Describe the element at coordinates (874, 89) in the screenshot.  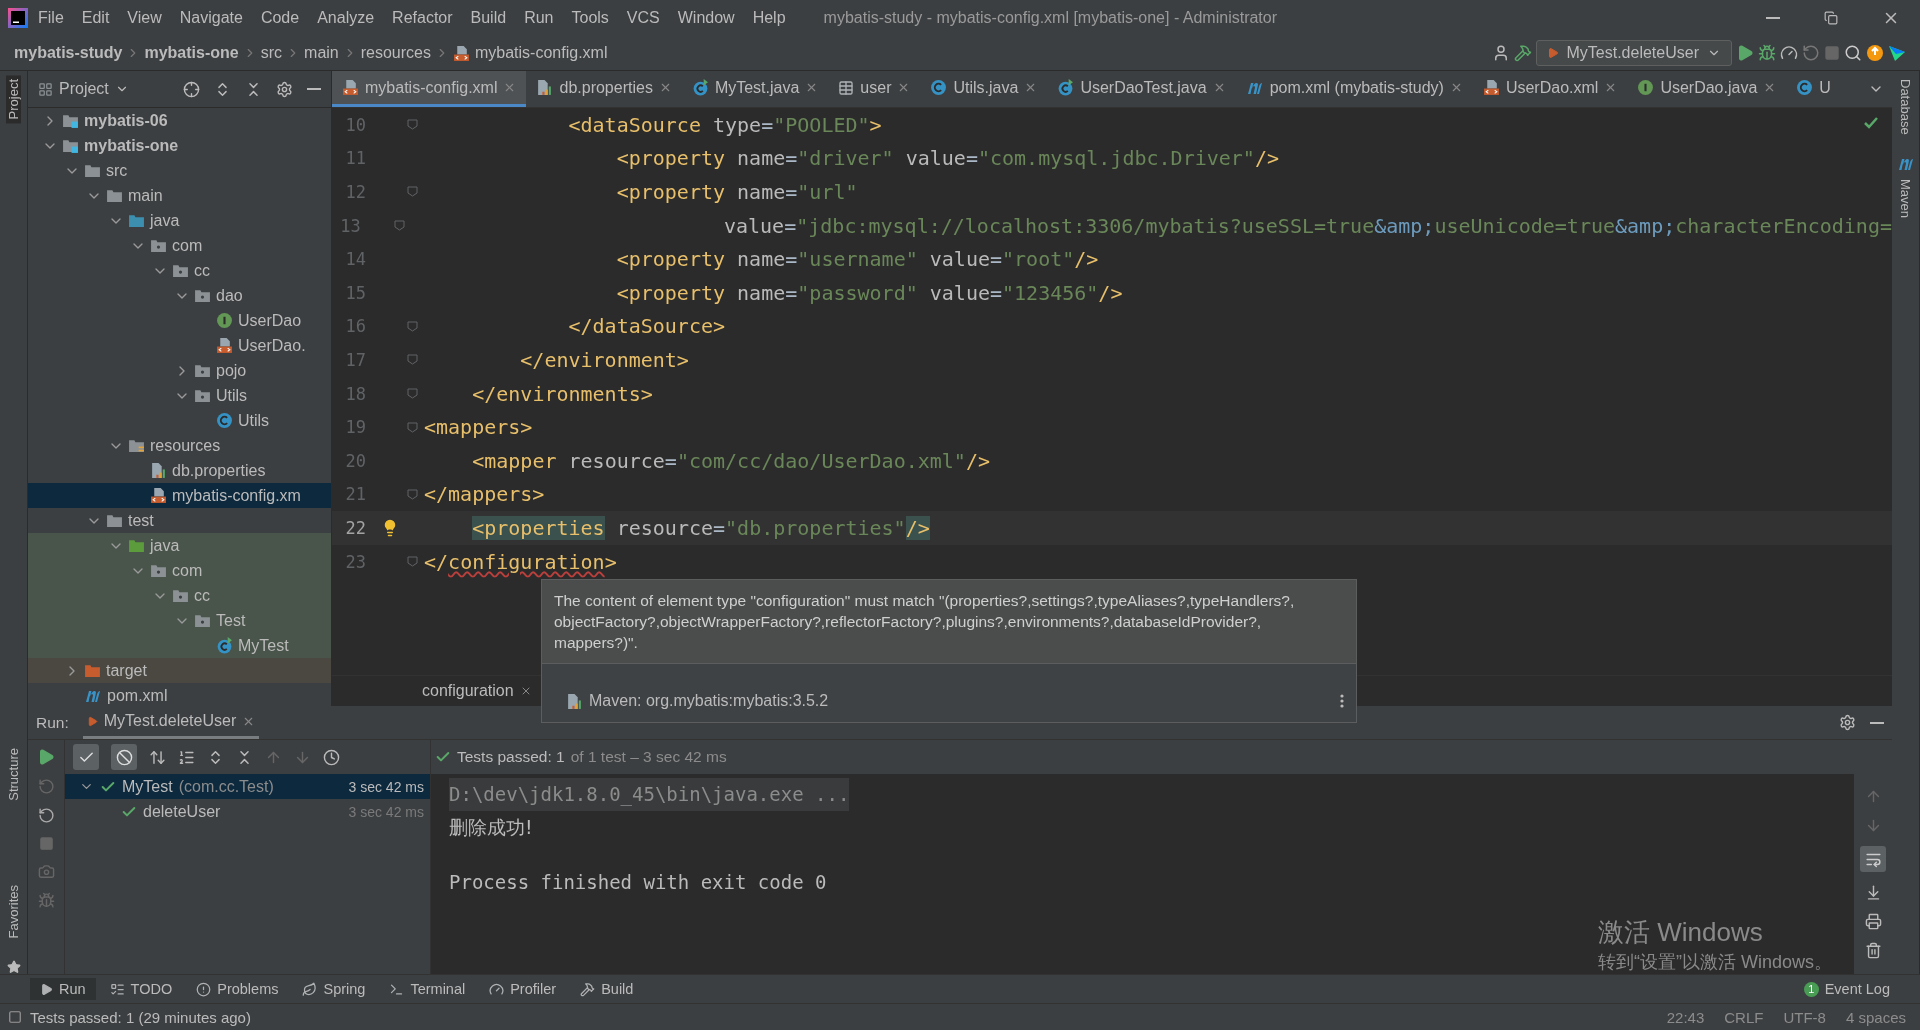
I see `editor-tab: user` at that location.